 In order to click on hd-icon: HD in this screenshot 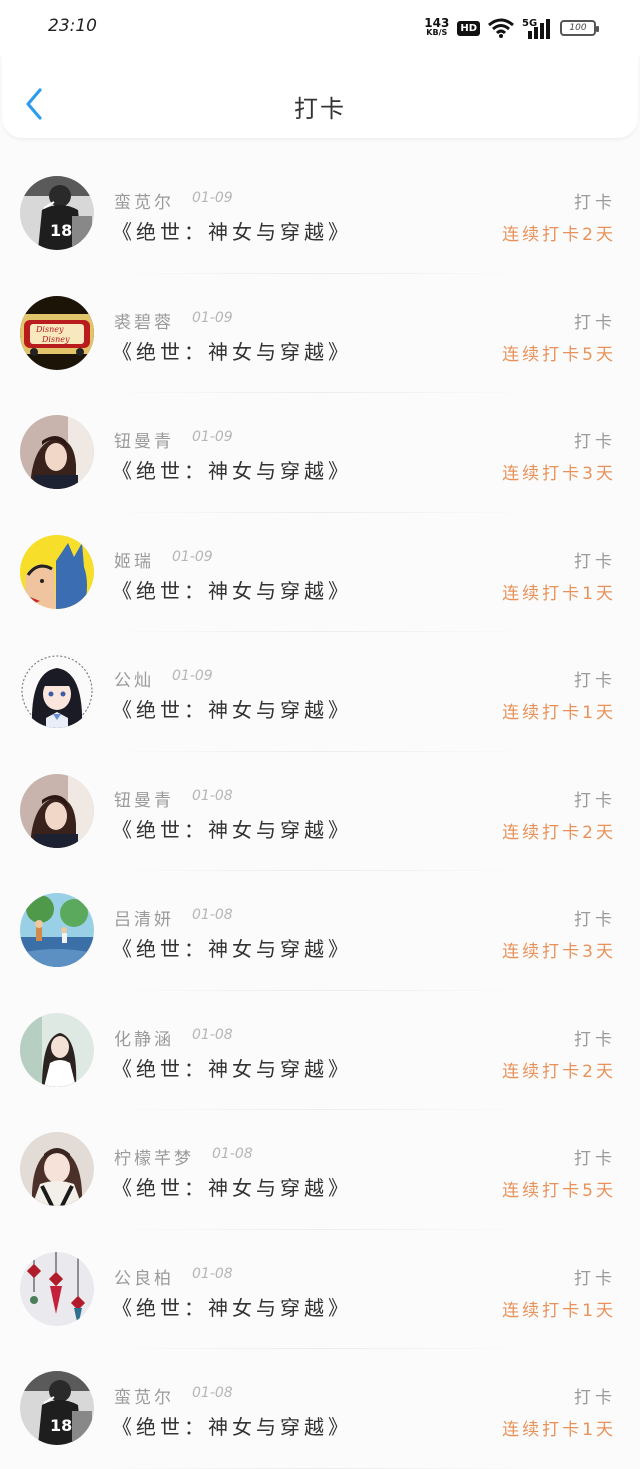, I will do `click(468, 28)`.